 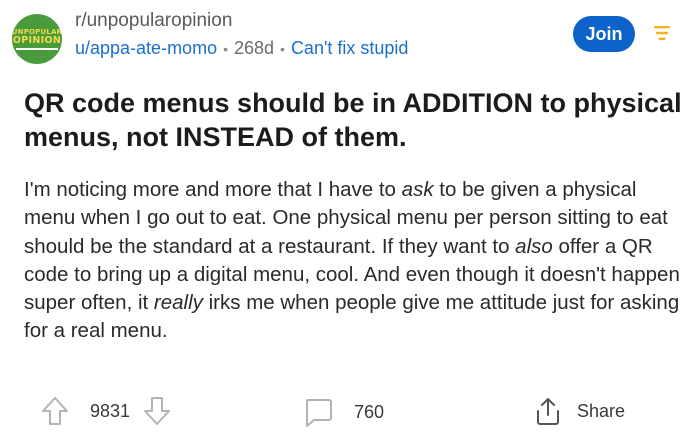 I want to click on avatar-divider, so click(x=37, y=49).